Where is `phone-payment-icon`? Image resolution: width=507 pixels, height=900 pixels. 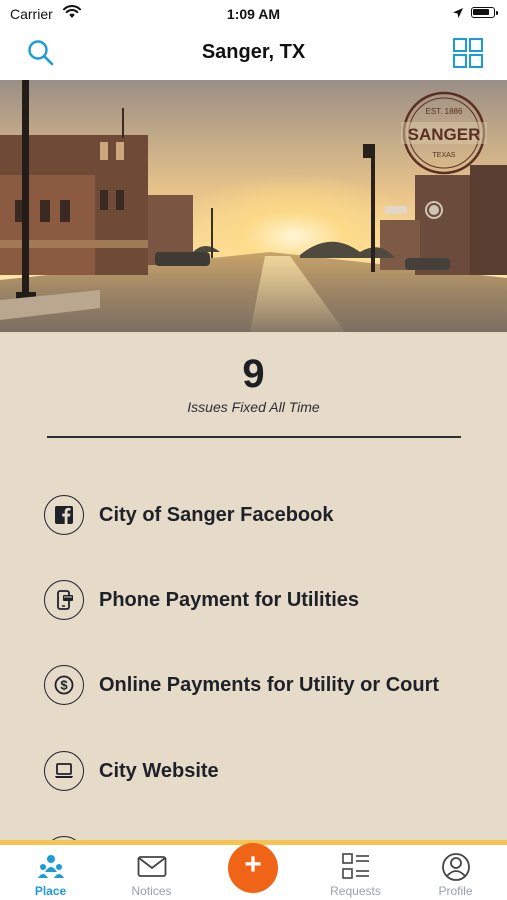 phone-payment-icon is located at coordinates (64, 600).